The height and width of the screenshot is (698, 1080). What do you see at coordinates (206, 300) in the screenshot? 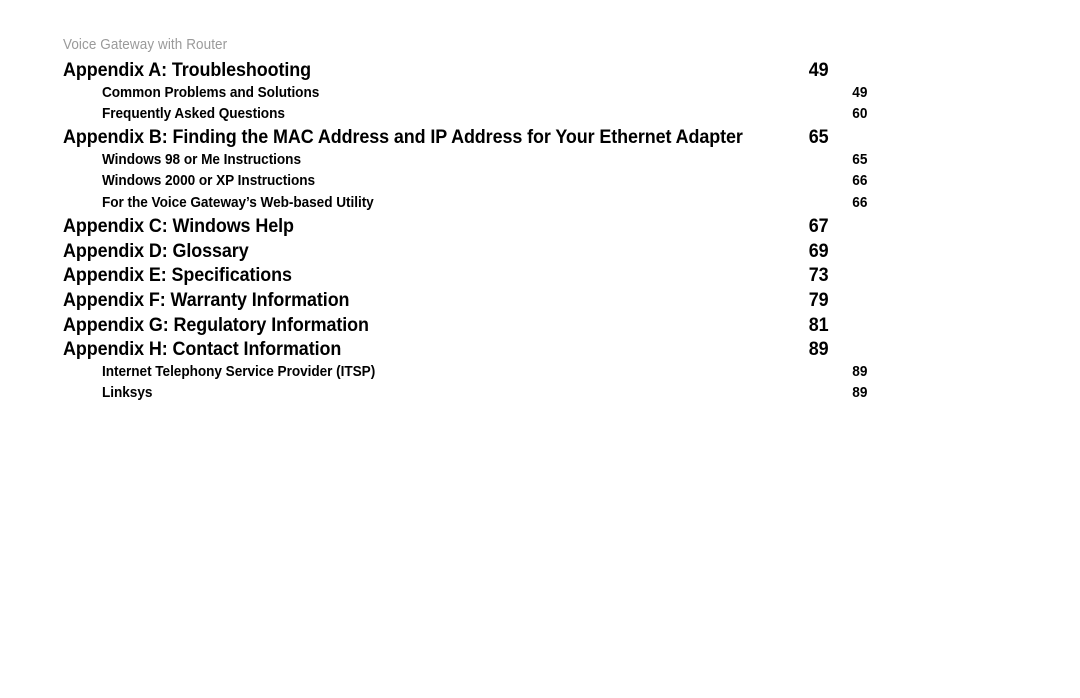
I see `toc-entry-label: Appendix F: Warranty Information` at bounding box center [206, 300].